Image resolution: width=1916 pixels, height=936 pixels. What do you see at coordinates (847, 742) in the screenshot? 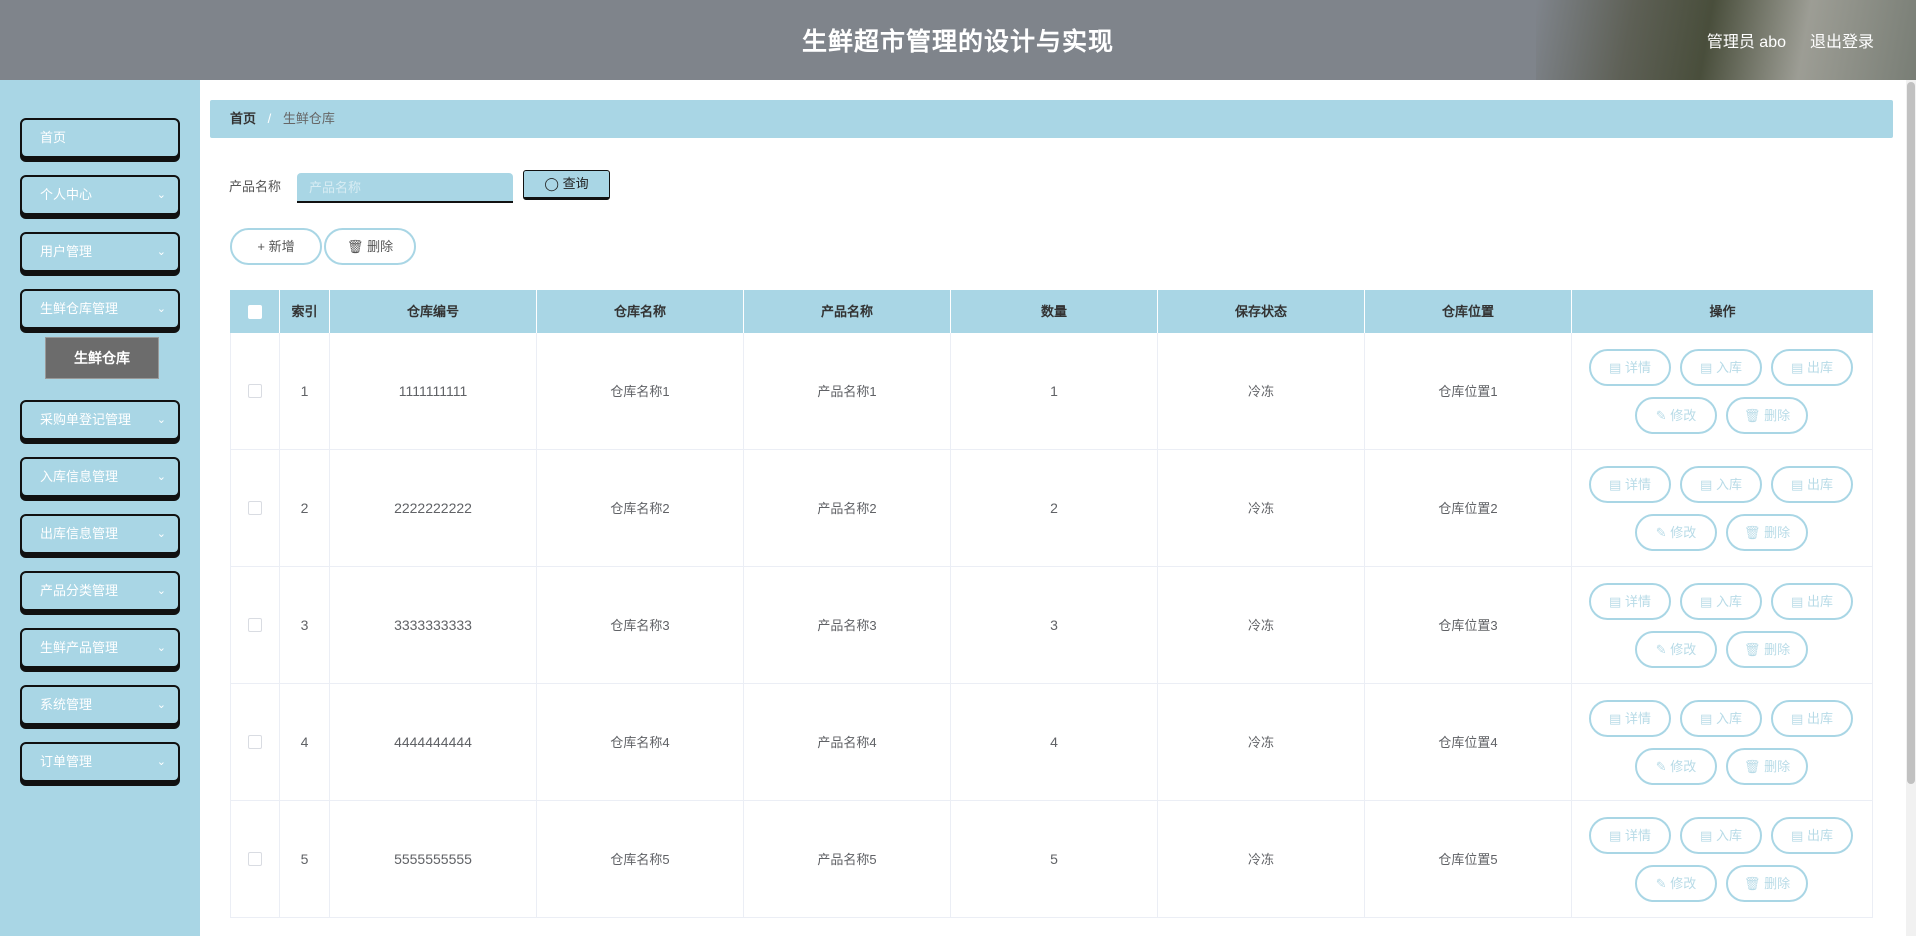
I see `cell-product: 产品名称4` at bounding box center [847, 742].